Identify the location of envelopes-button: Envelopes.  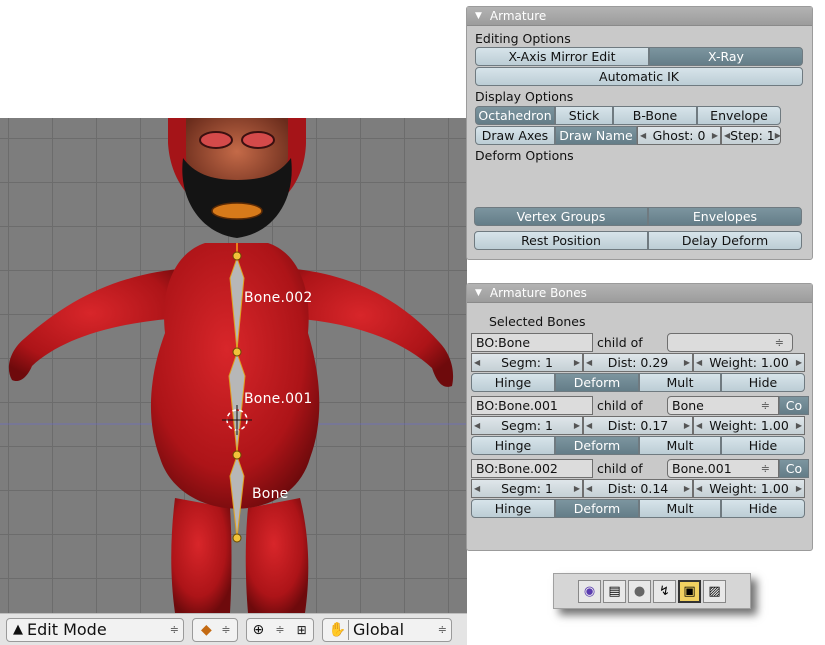
(725, 216).